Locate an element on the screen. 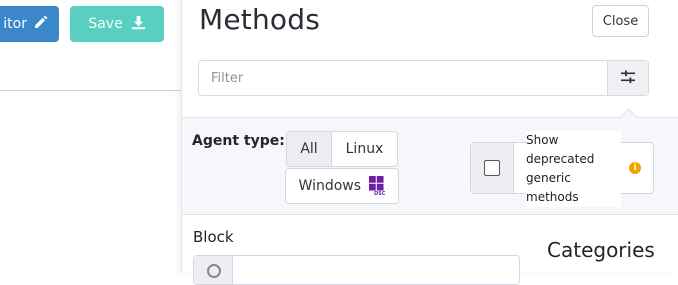 The image size is (678, 285). download-icon is located at coordinates (138, 24).